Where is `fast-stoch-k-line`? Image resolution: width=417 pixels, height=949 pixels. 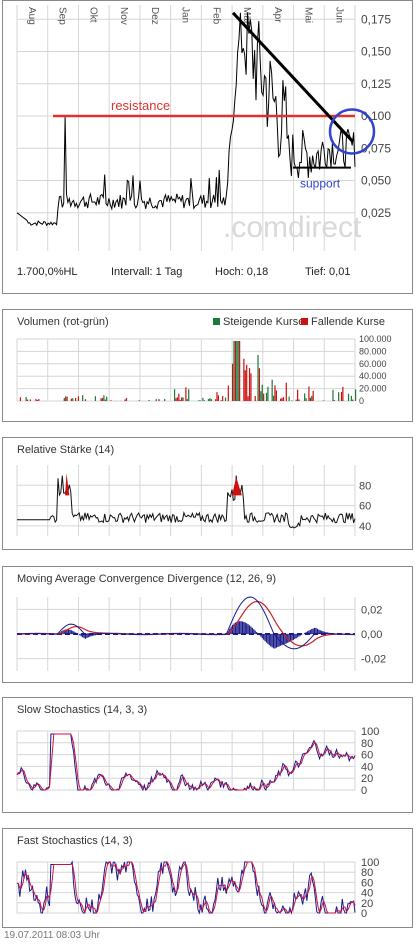
fast-stoch-k-line is located at coordinates (186, 887).